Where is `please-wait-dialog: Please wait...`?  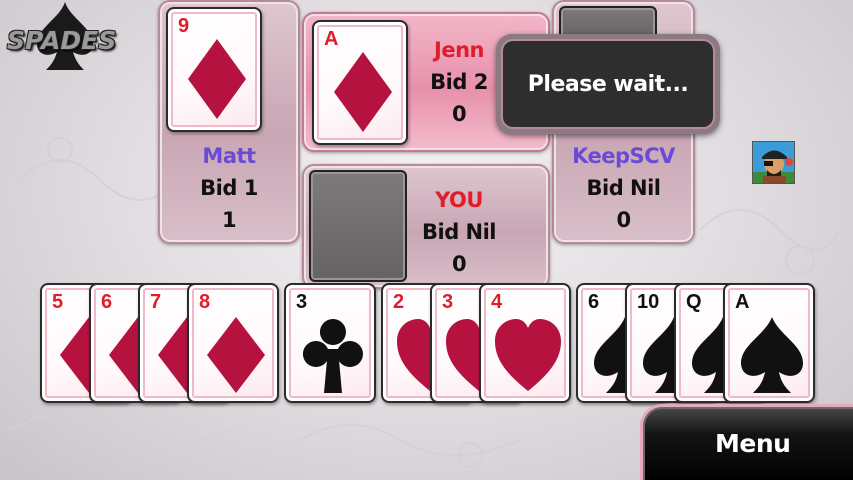
please-wait-dialog: Please wait... is located at coordinates (608, 84).